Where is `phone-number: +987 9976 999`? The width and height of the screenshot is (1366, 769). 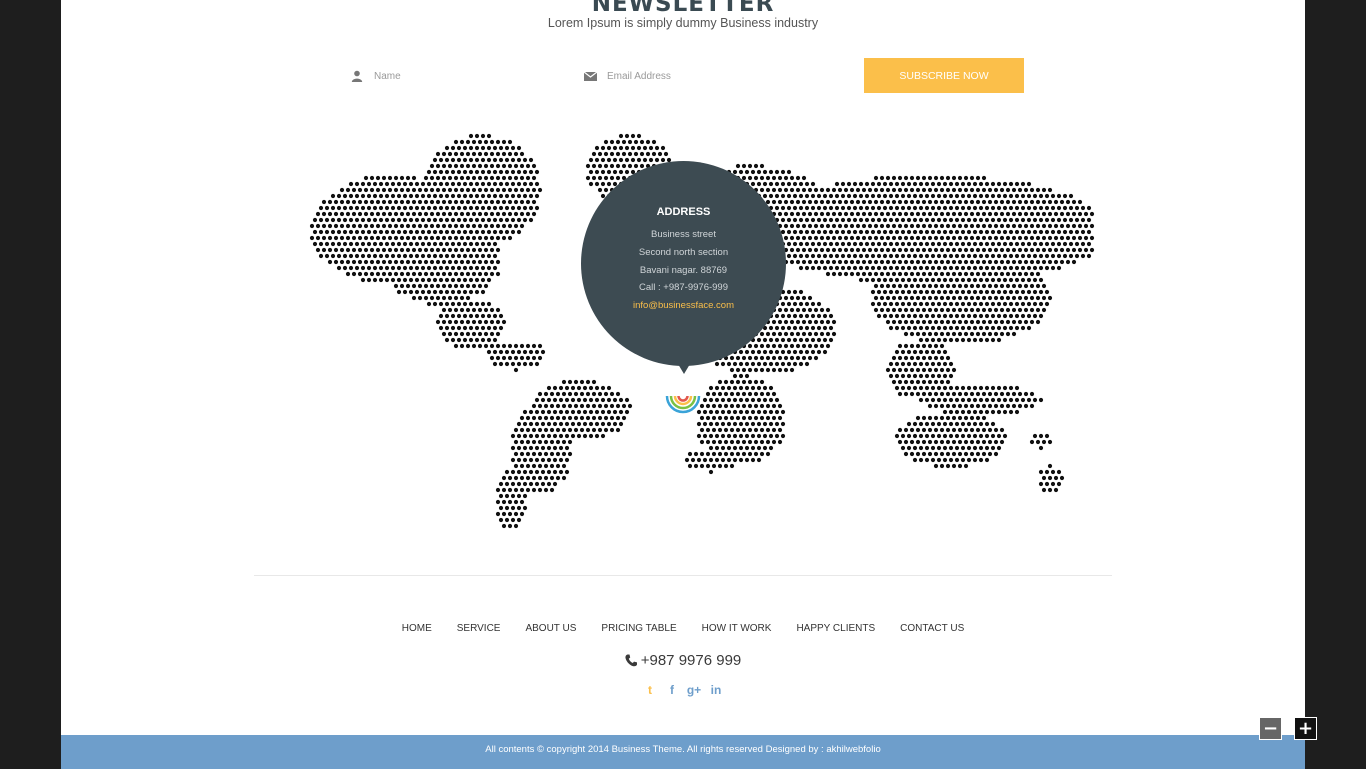
phone-number: +987 9976 999 is located at coordinates (691, 660).